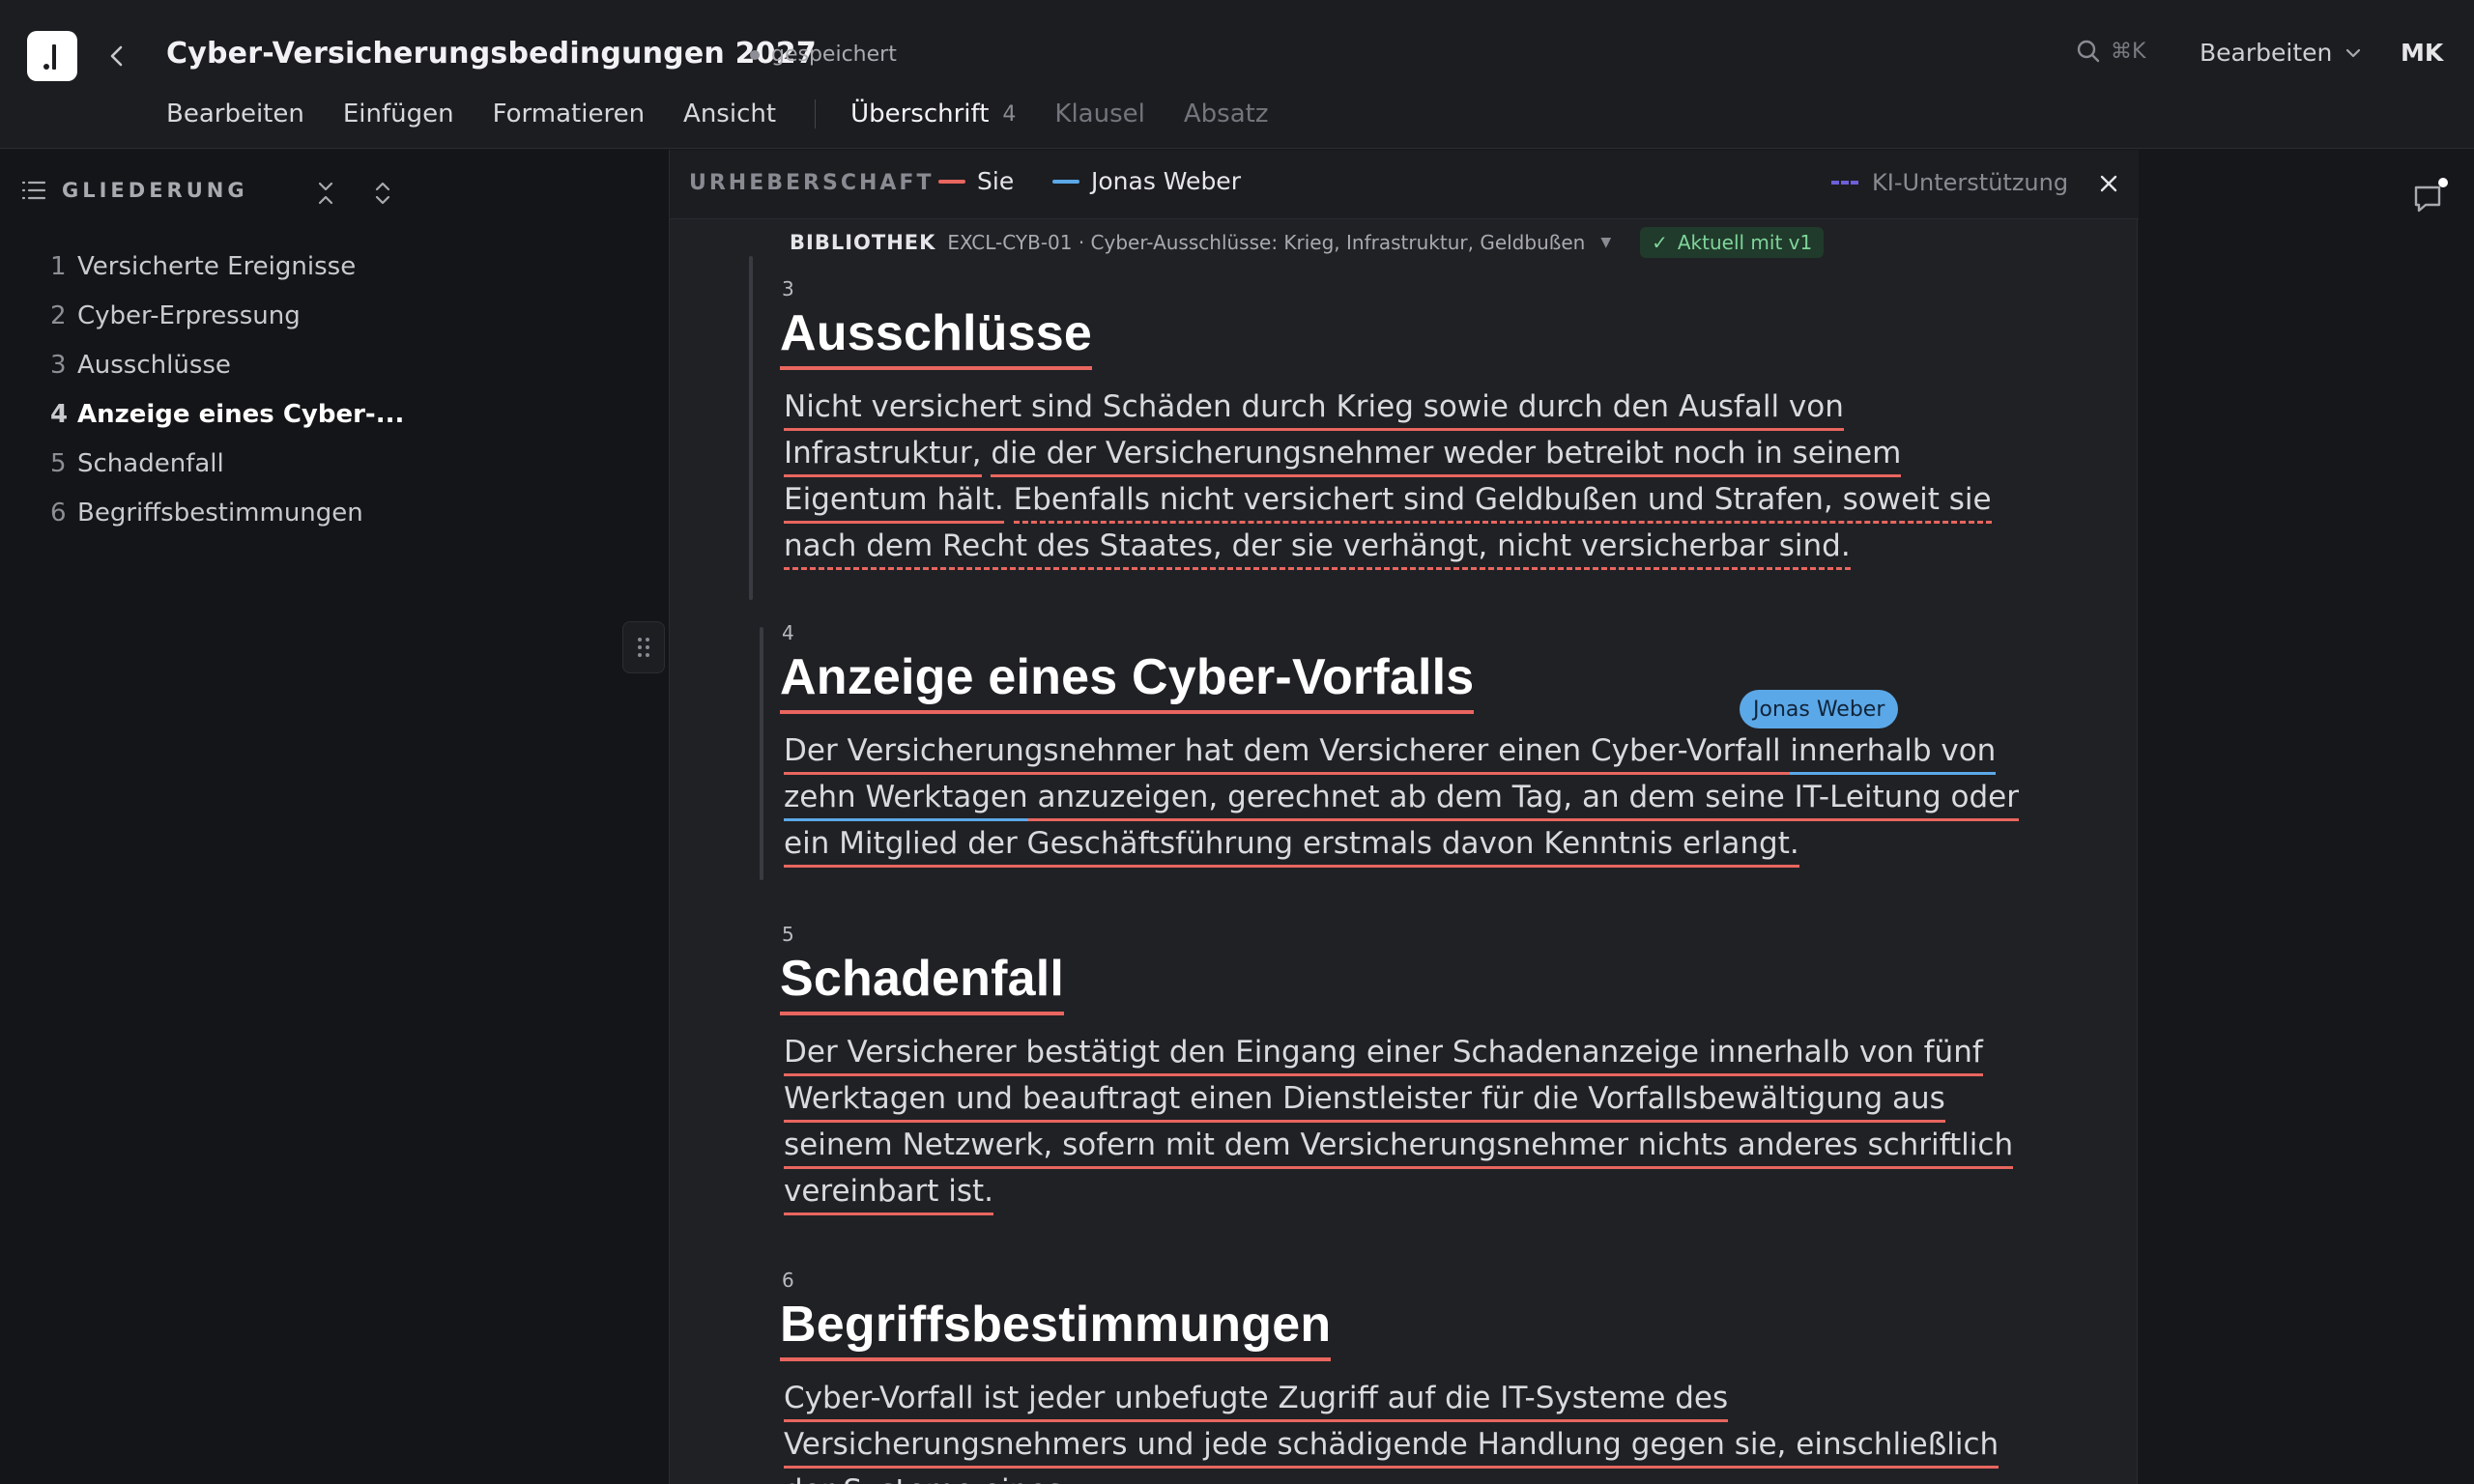 The height and width of the screenshot is (1484, 2474). Describe the element at coordinates (923, 983) in the screenshot. I see `clause-heading: Schadenfall` at that location.